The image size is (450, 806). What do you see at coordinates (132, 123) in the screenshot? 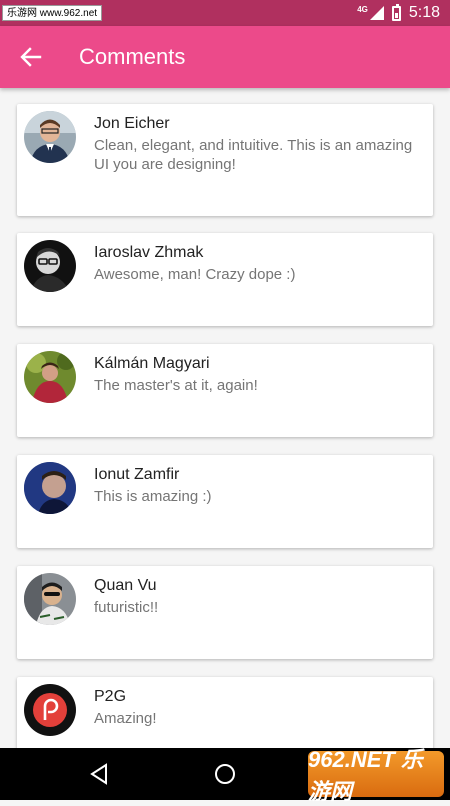
I see `comment-author: Jon Eicher` at bounding box center [132, 123].